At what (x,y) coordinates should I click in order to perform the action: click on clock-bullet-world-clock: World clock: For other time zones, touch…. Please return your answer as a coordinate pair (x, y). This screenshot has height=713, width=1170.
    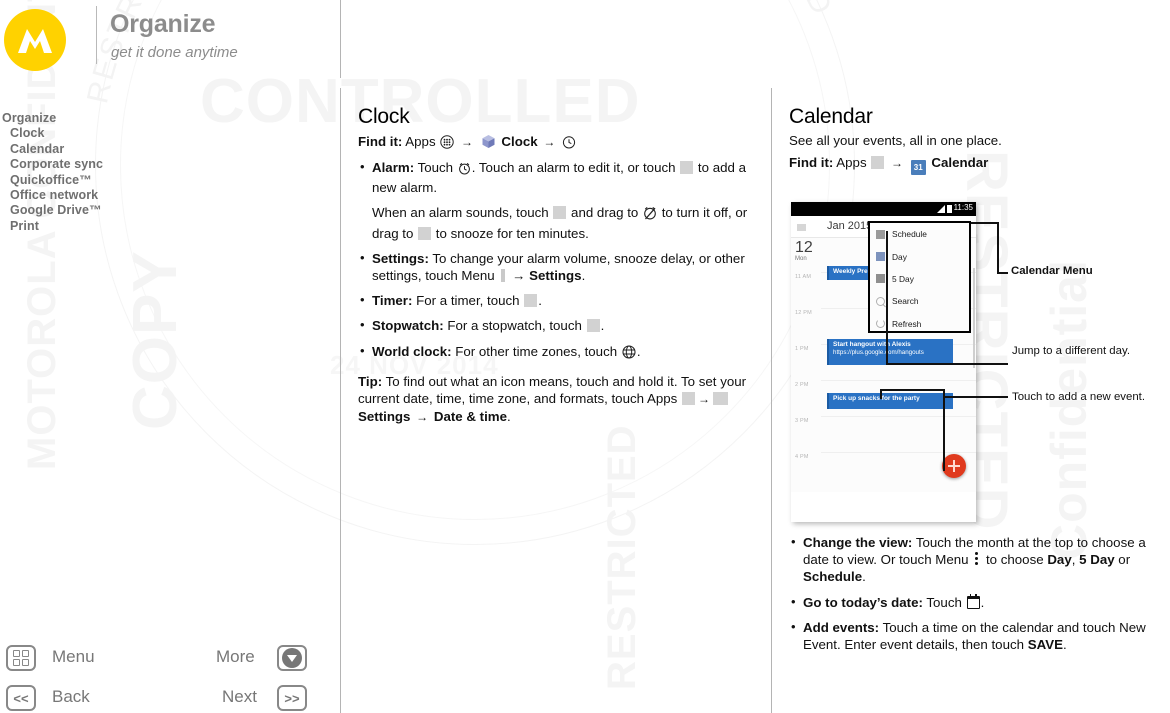
    Looking at the image, I should click on (558, 352).